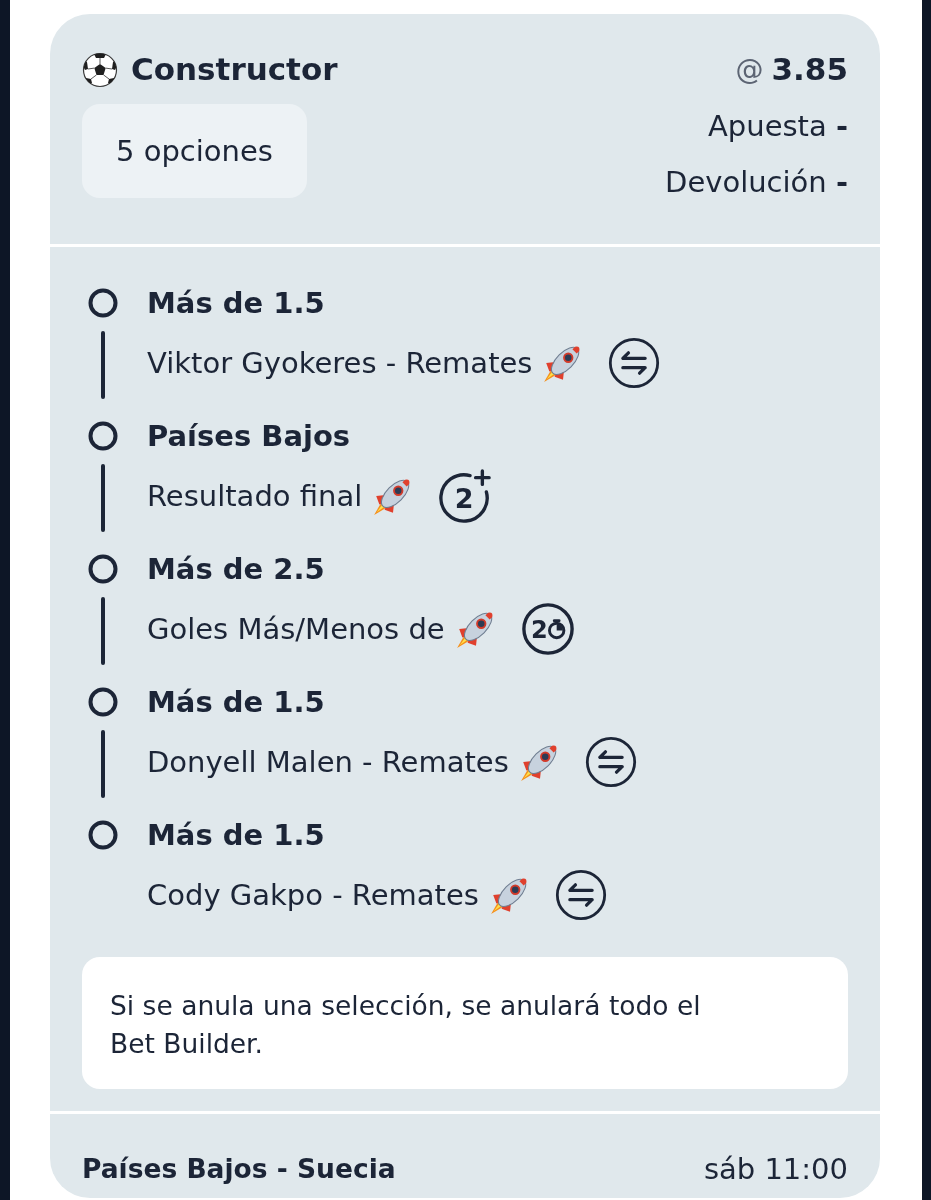 This screenshot has width=931, height=1200. Describe the element at coordinates (778, 126) in the screenshot. I see `summary-line: Apuesta -` at that location.